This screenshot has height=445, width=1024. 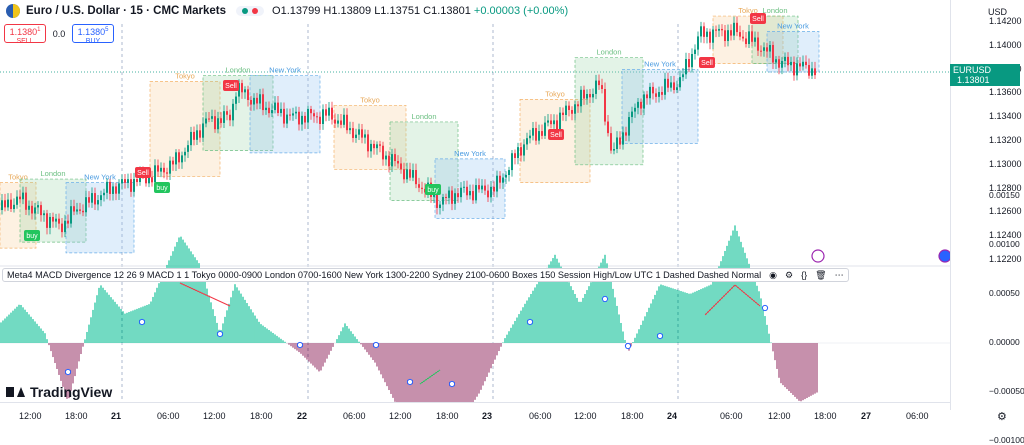 I want to click on price-tick-label: 1.14200, so click(x=1005, y=21).